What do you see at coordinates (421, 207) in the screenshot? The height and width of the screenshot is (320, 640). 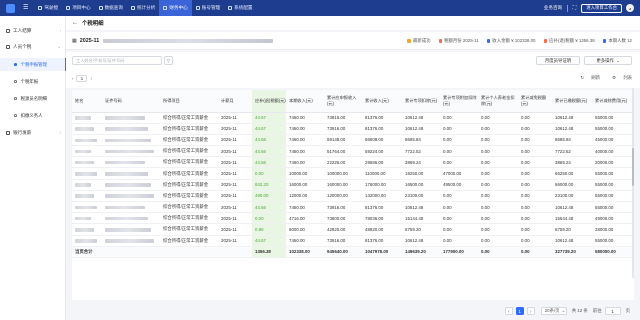 I see `table-cell: 10612.48` at bounding box center [421, 207].